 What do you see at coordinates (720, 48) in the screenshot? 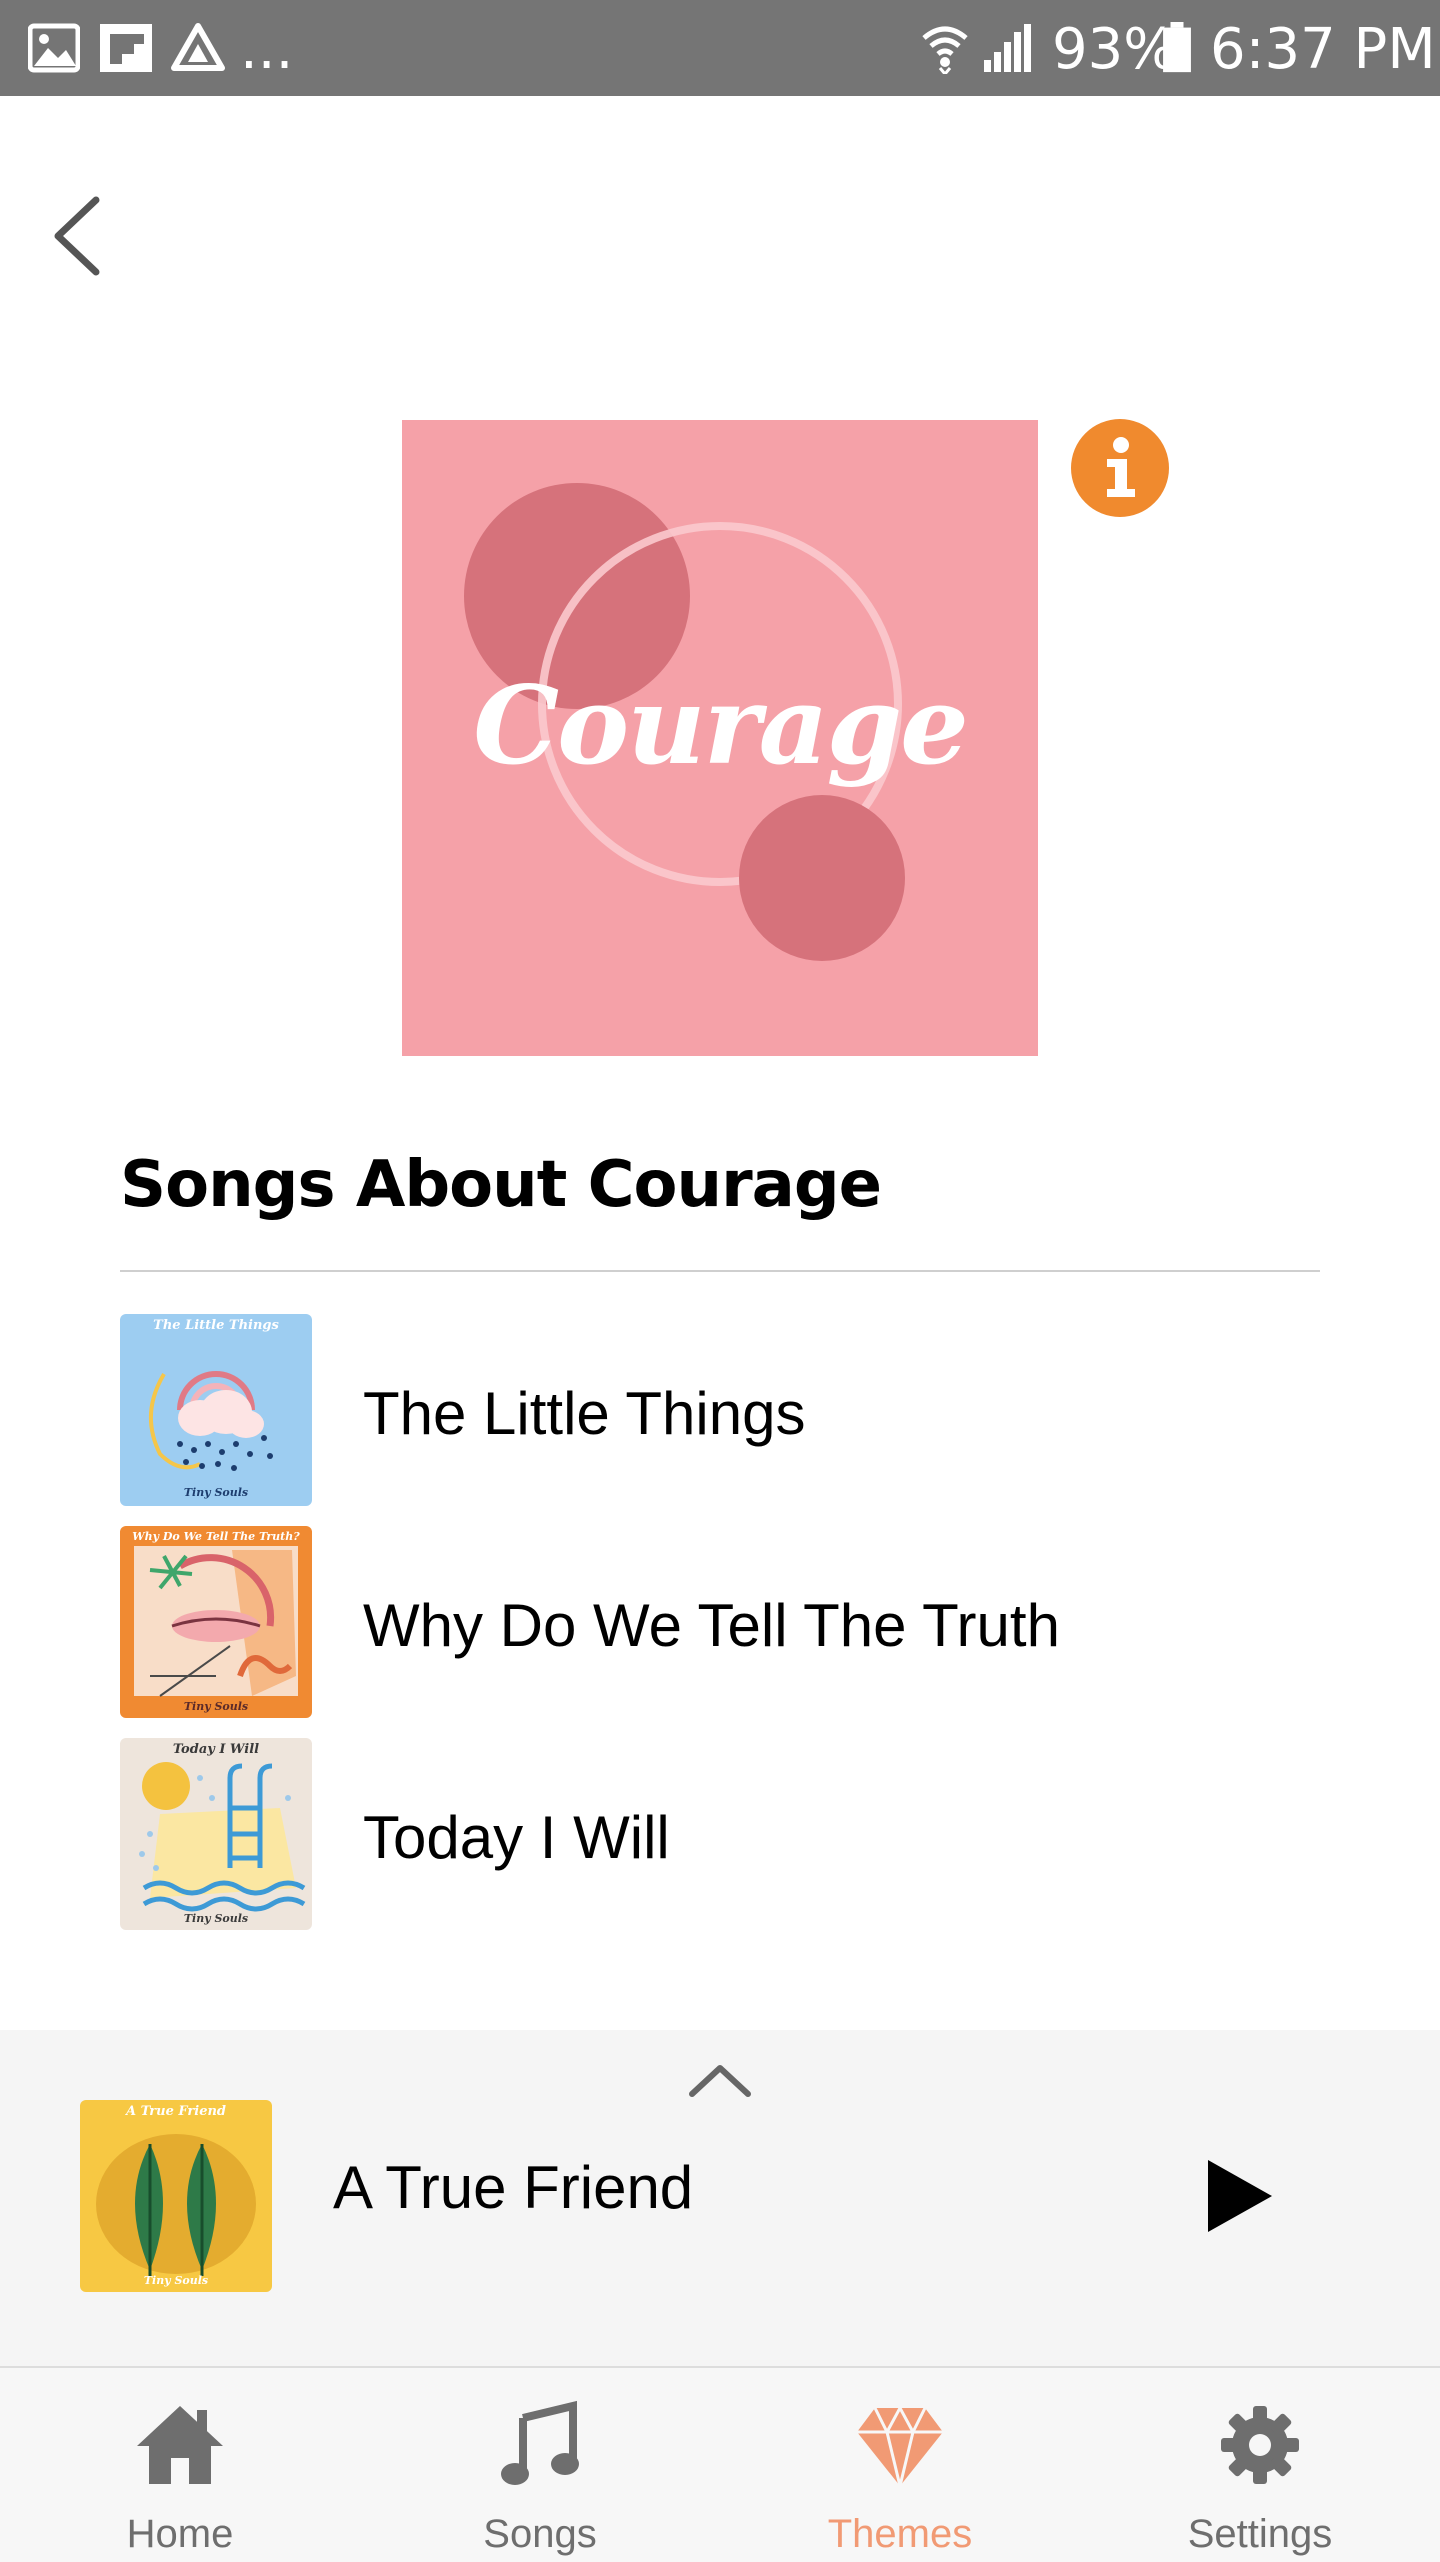
I see `status-bar: ... 93% 6:37 PM` at bounding box center [720, 48].